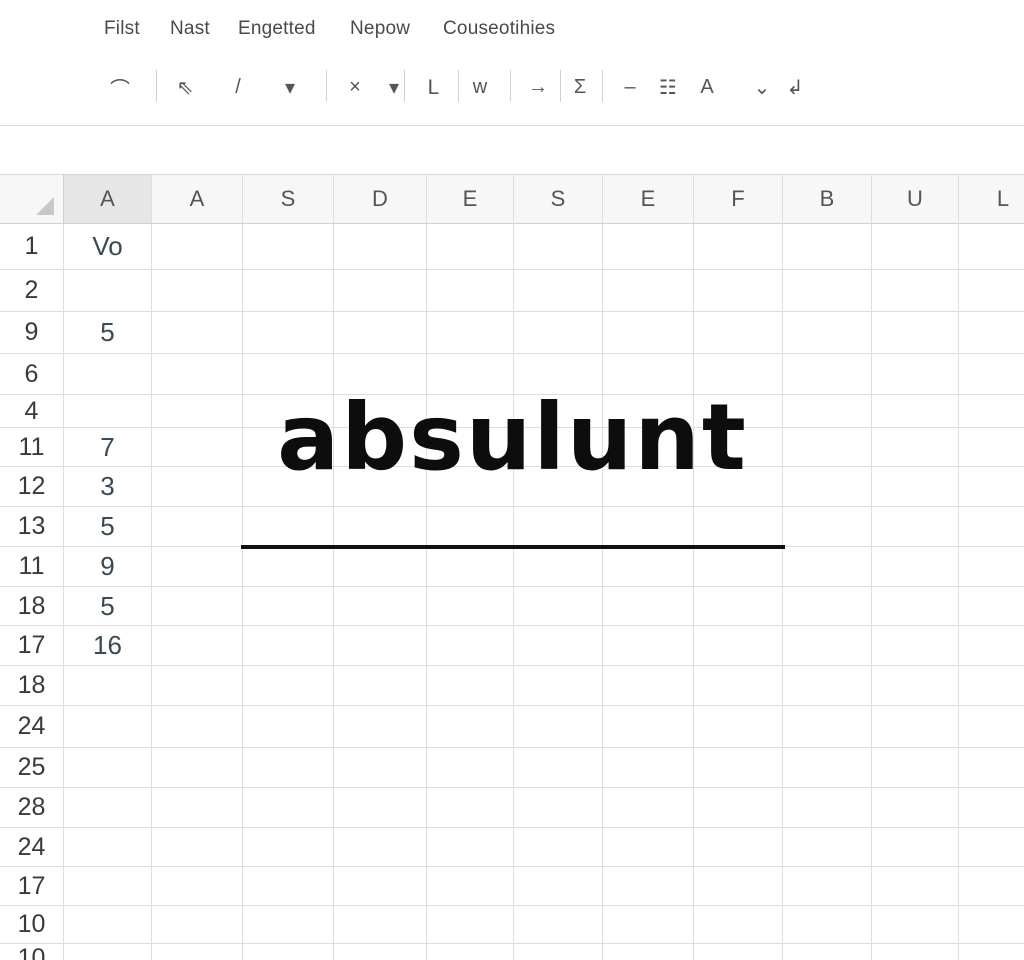 This screenshot has width=1024, height=960. Describe the element at coordinates (538, 87) in the screenshot. I see `arrow-right-icon: →` at that location.